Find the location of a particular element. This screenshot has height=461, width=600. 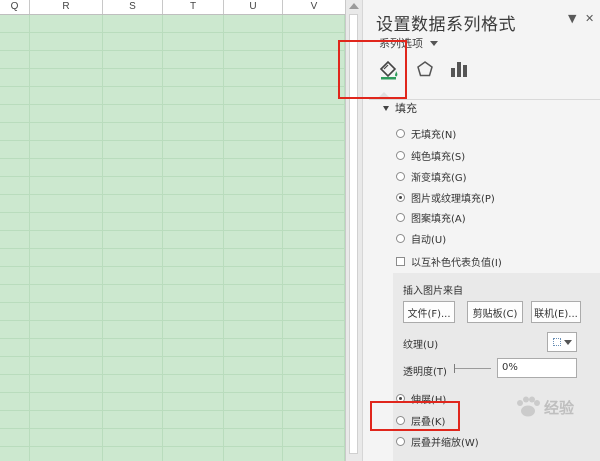

radio-stack-and-scale: 层叠并缩放(W) is located at coordinates (437, 441).